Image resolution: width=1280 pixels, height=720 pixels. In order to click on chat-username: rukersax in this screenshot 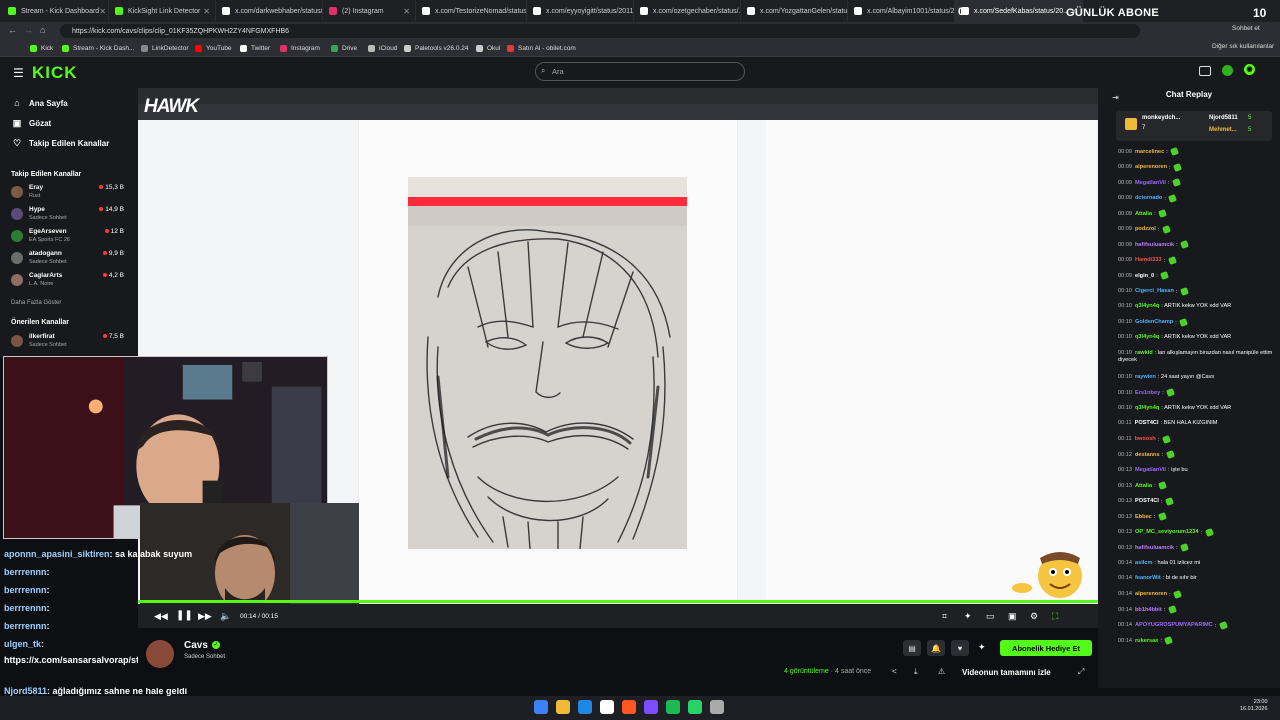, I will do `click(1146, 641)`.